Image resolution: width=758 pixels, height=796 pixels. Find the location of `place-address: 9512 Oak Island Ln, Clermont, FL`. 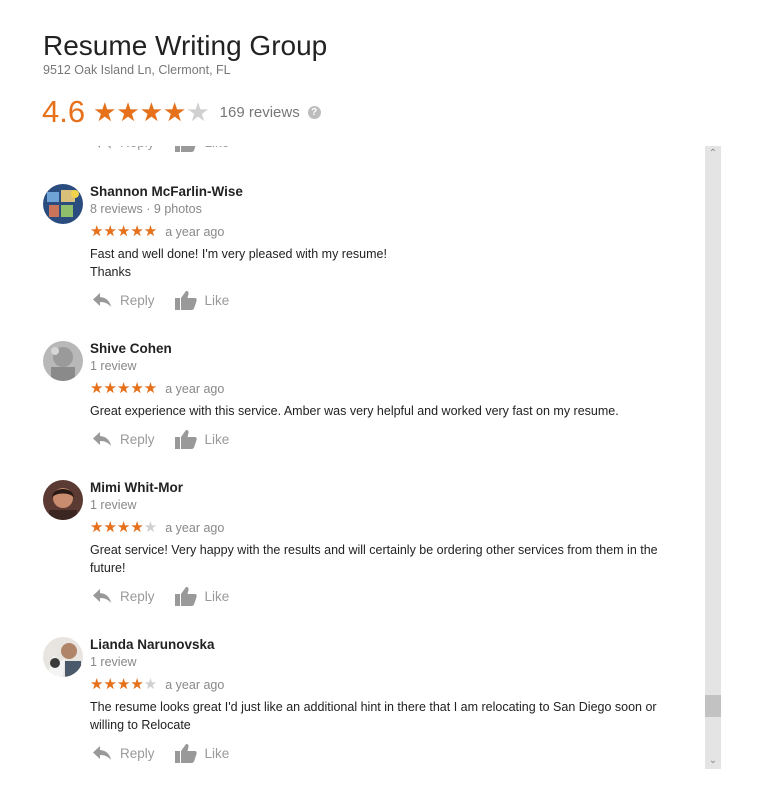

place-address: 9512 Oak Island Ln, Clermont, FL is located at coordinates (137, 70).